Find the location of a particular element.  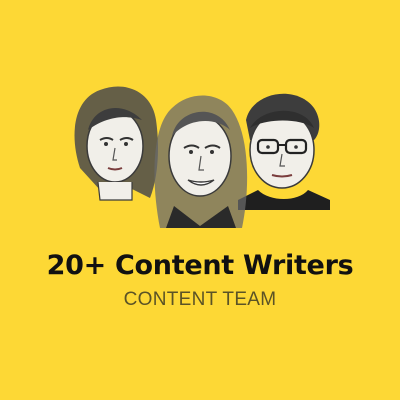

portrait-woman-center is located at coordinates (201, 161).